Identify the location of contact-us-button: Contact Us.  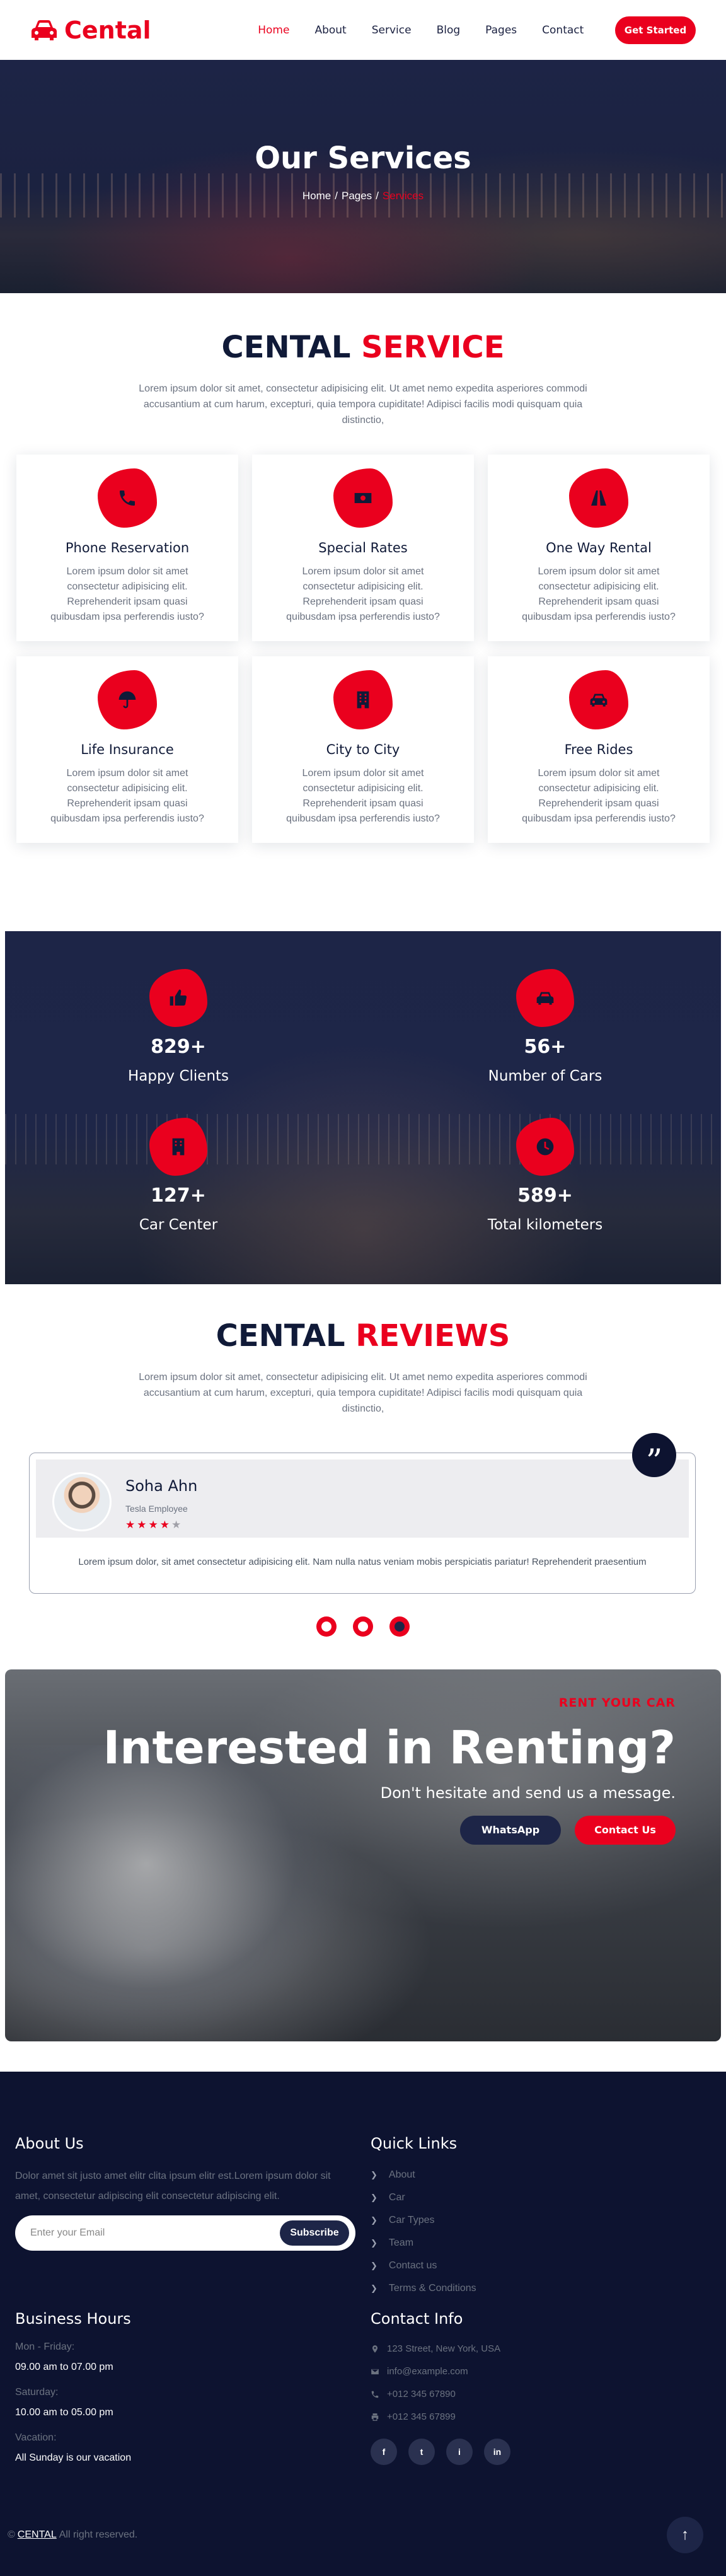
(625, 1830).